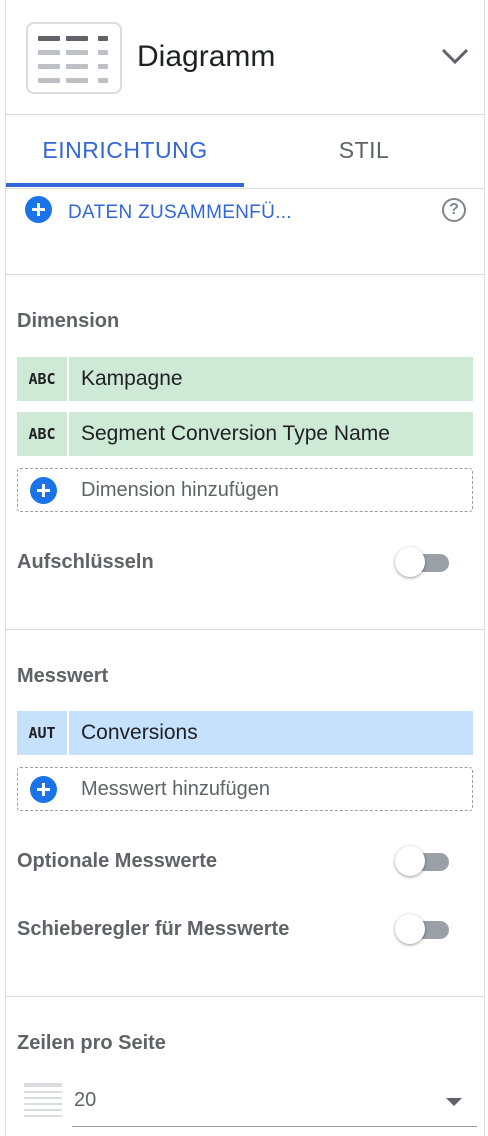 Image resolution: width=488 pixels, height=1136 pixels. Describe the element at coordinates (245, 379) in the screenshot. I see `dimension-chip-kampagne: ABC Kampagne` at that location.